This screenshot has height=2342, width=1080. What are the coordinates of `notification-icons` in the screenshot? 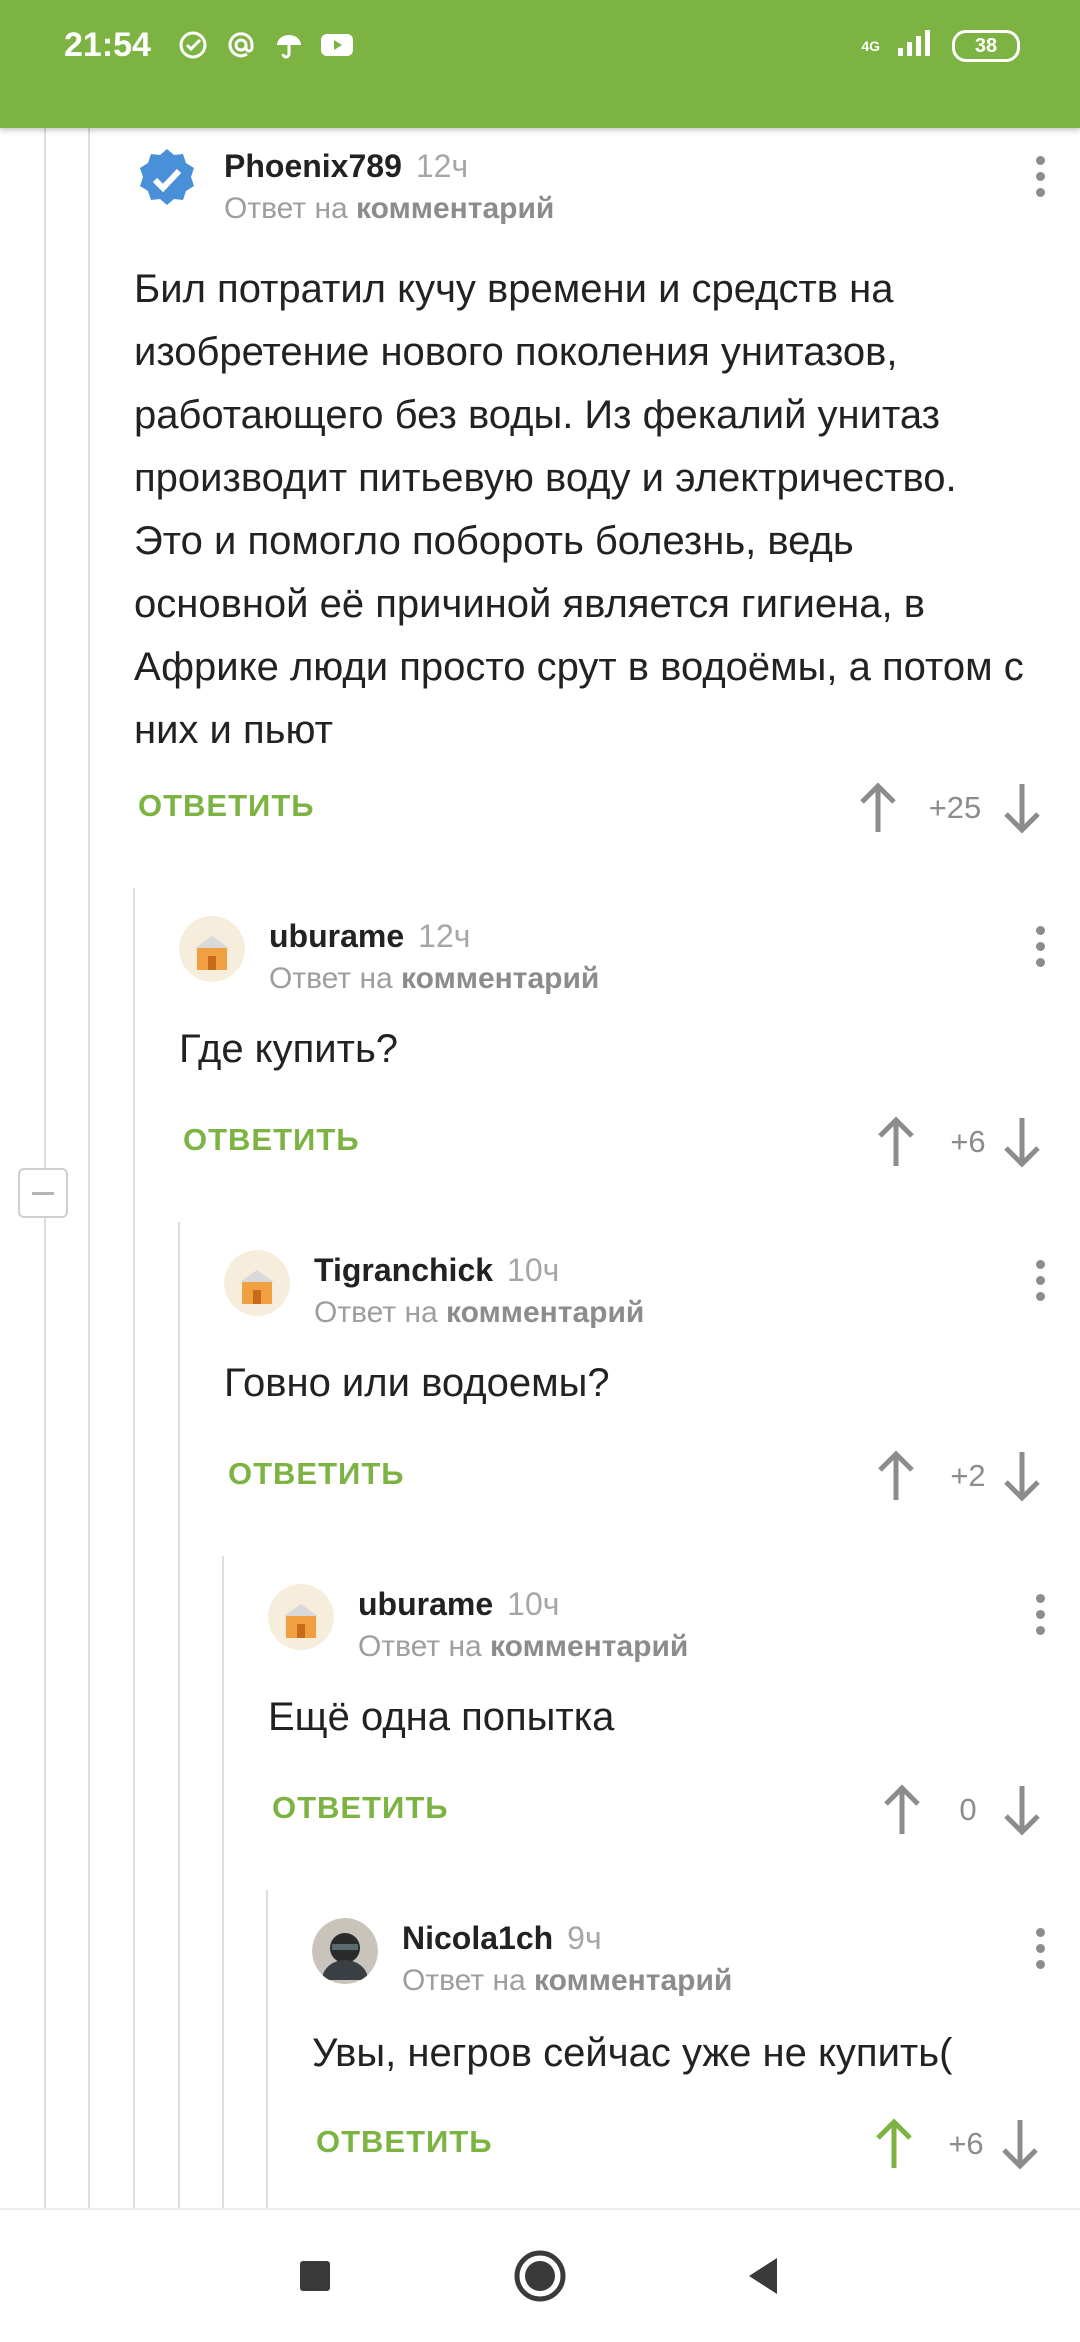 It's located at (265, 45).